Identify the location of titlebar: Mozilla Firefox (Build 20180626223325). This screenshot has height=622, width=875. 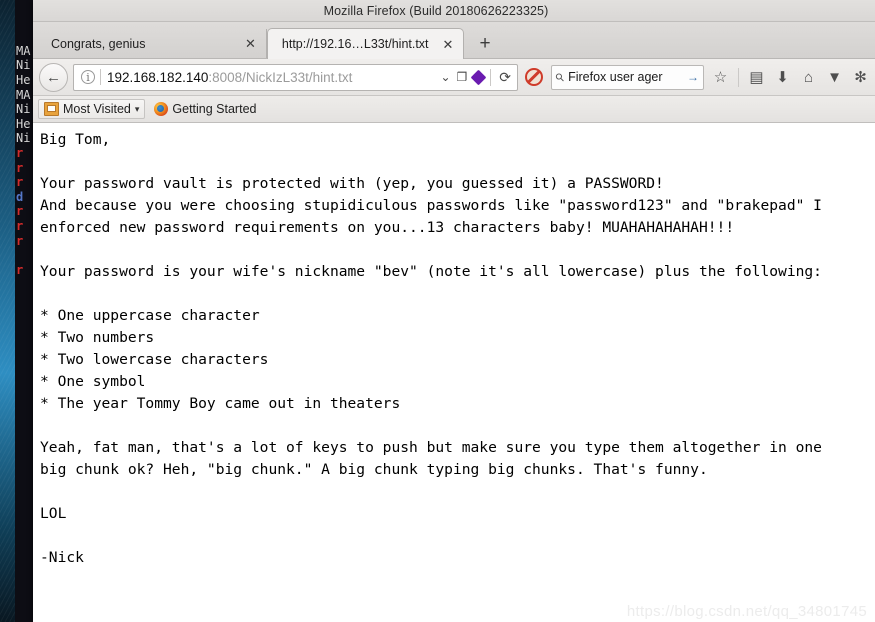
(454, 11).